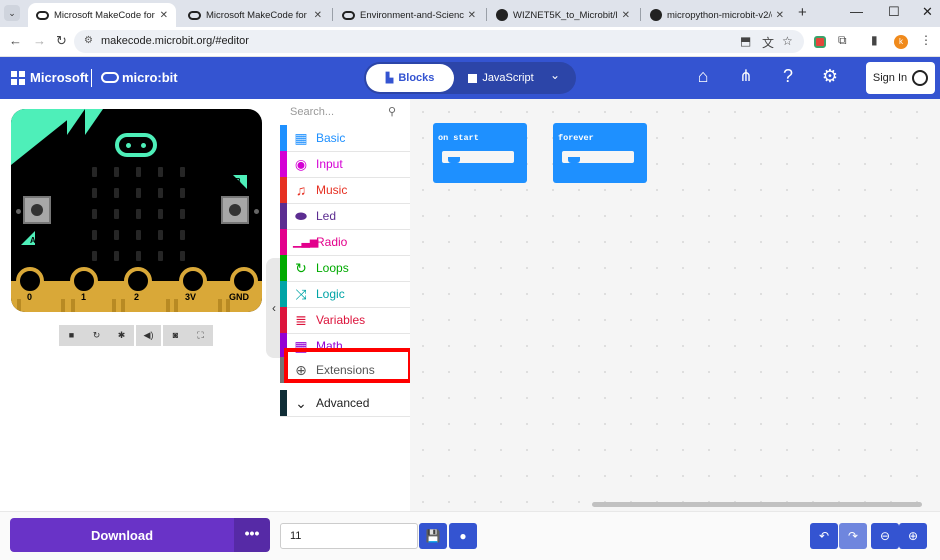  Describe the element at coordinates (824, 536) in the screenshot. I see `undo-icon: ↶` at that location.